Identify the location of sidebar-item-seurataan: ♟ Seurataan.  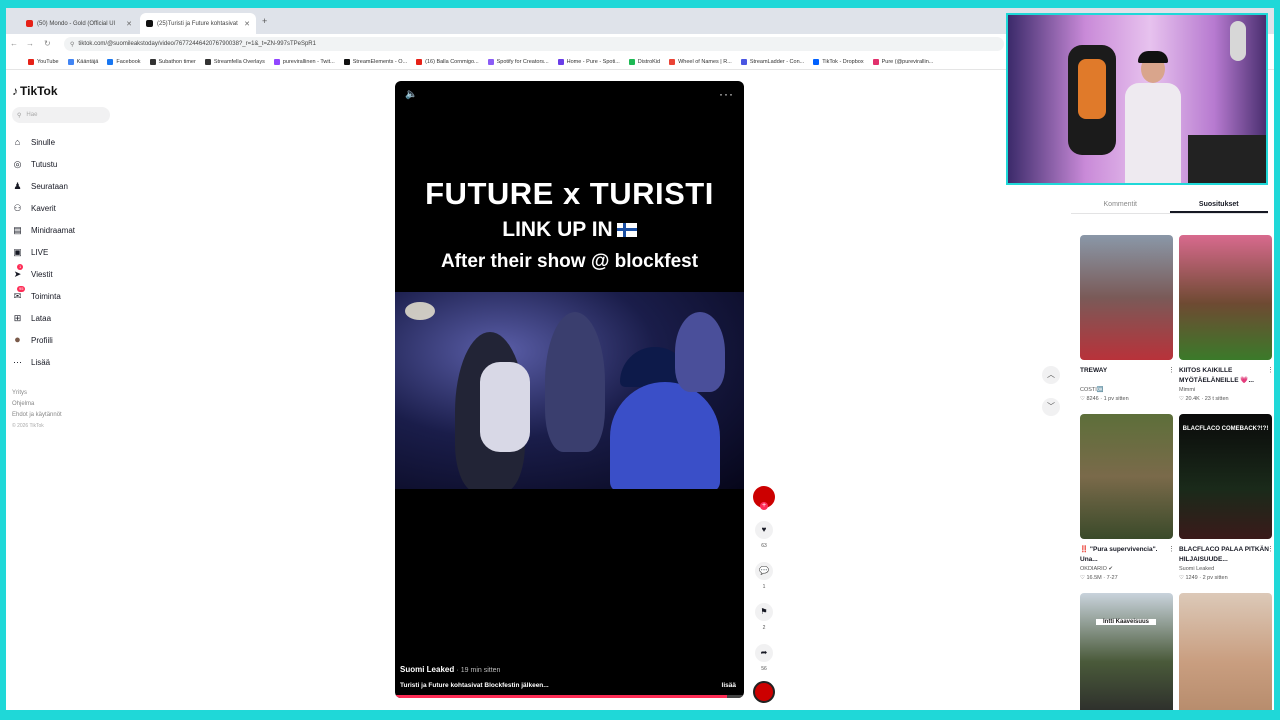
(67, 186).